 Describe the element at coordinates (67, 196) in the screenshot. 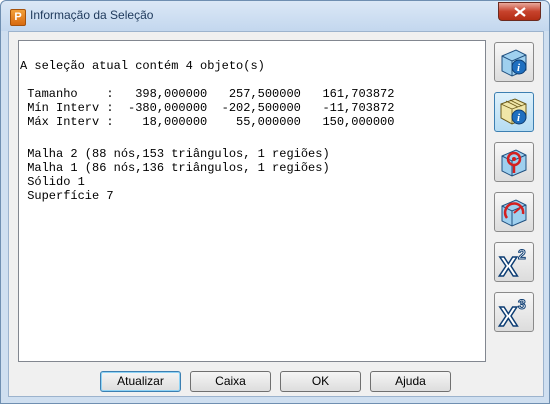

I see `text-line: Superfície 7` at that location.